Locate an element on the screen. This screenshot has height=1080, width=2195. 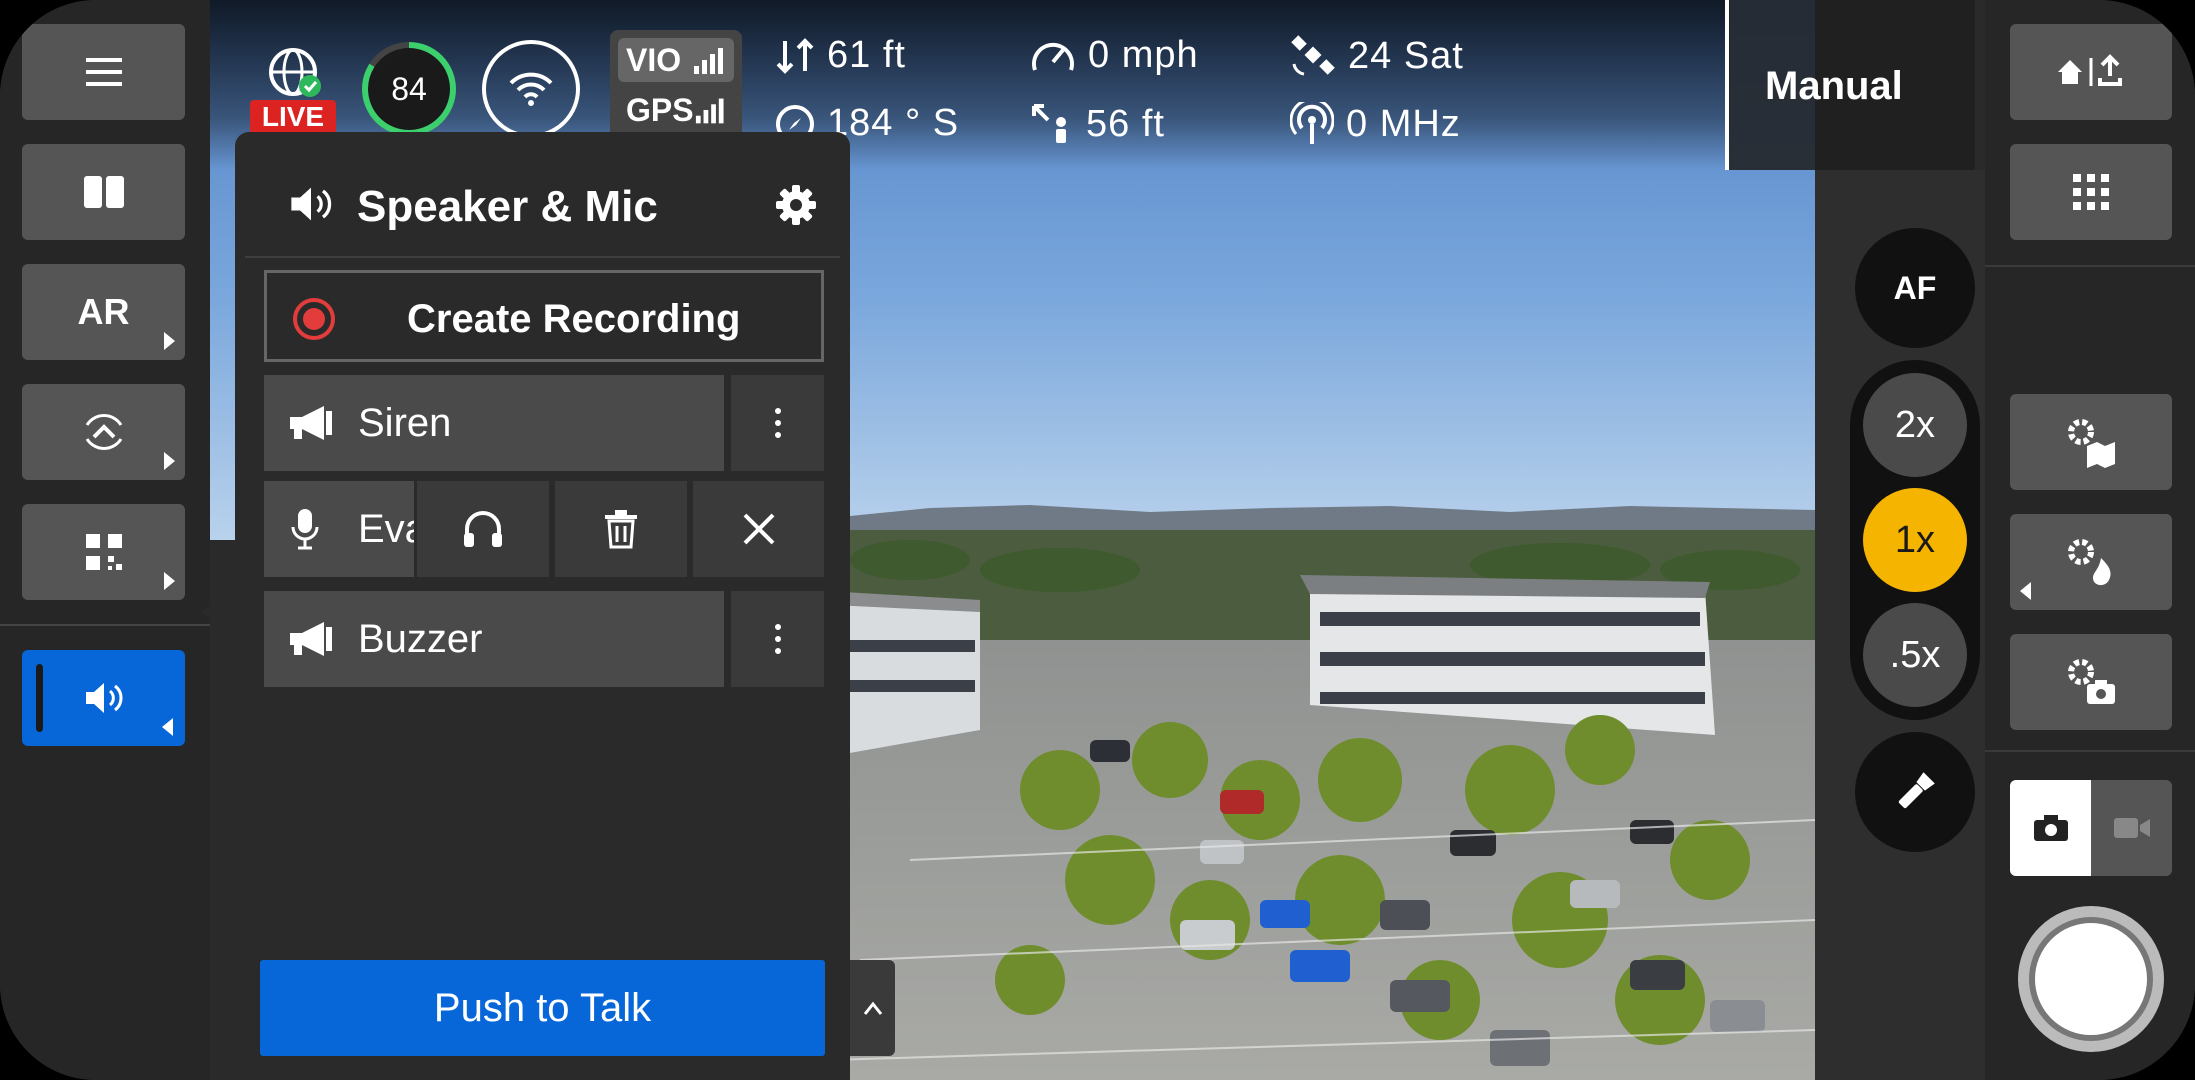
gear-camera-icon is located at coordinates (2091, 681).